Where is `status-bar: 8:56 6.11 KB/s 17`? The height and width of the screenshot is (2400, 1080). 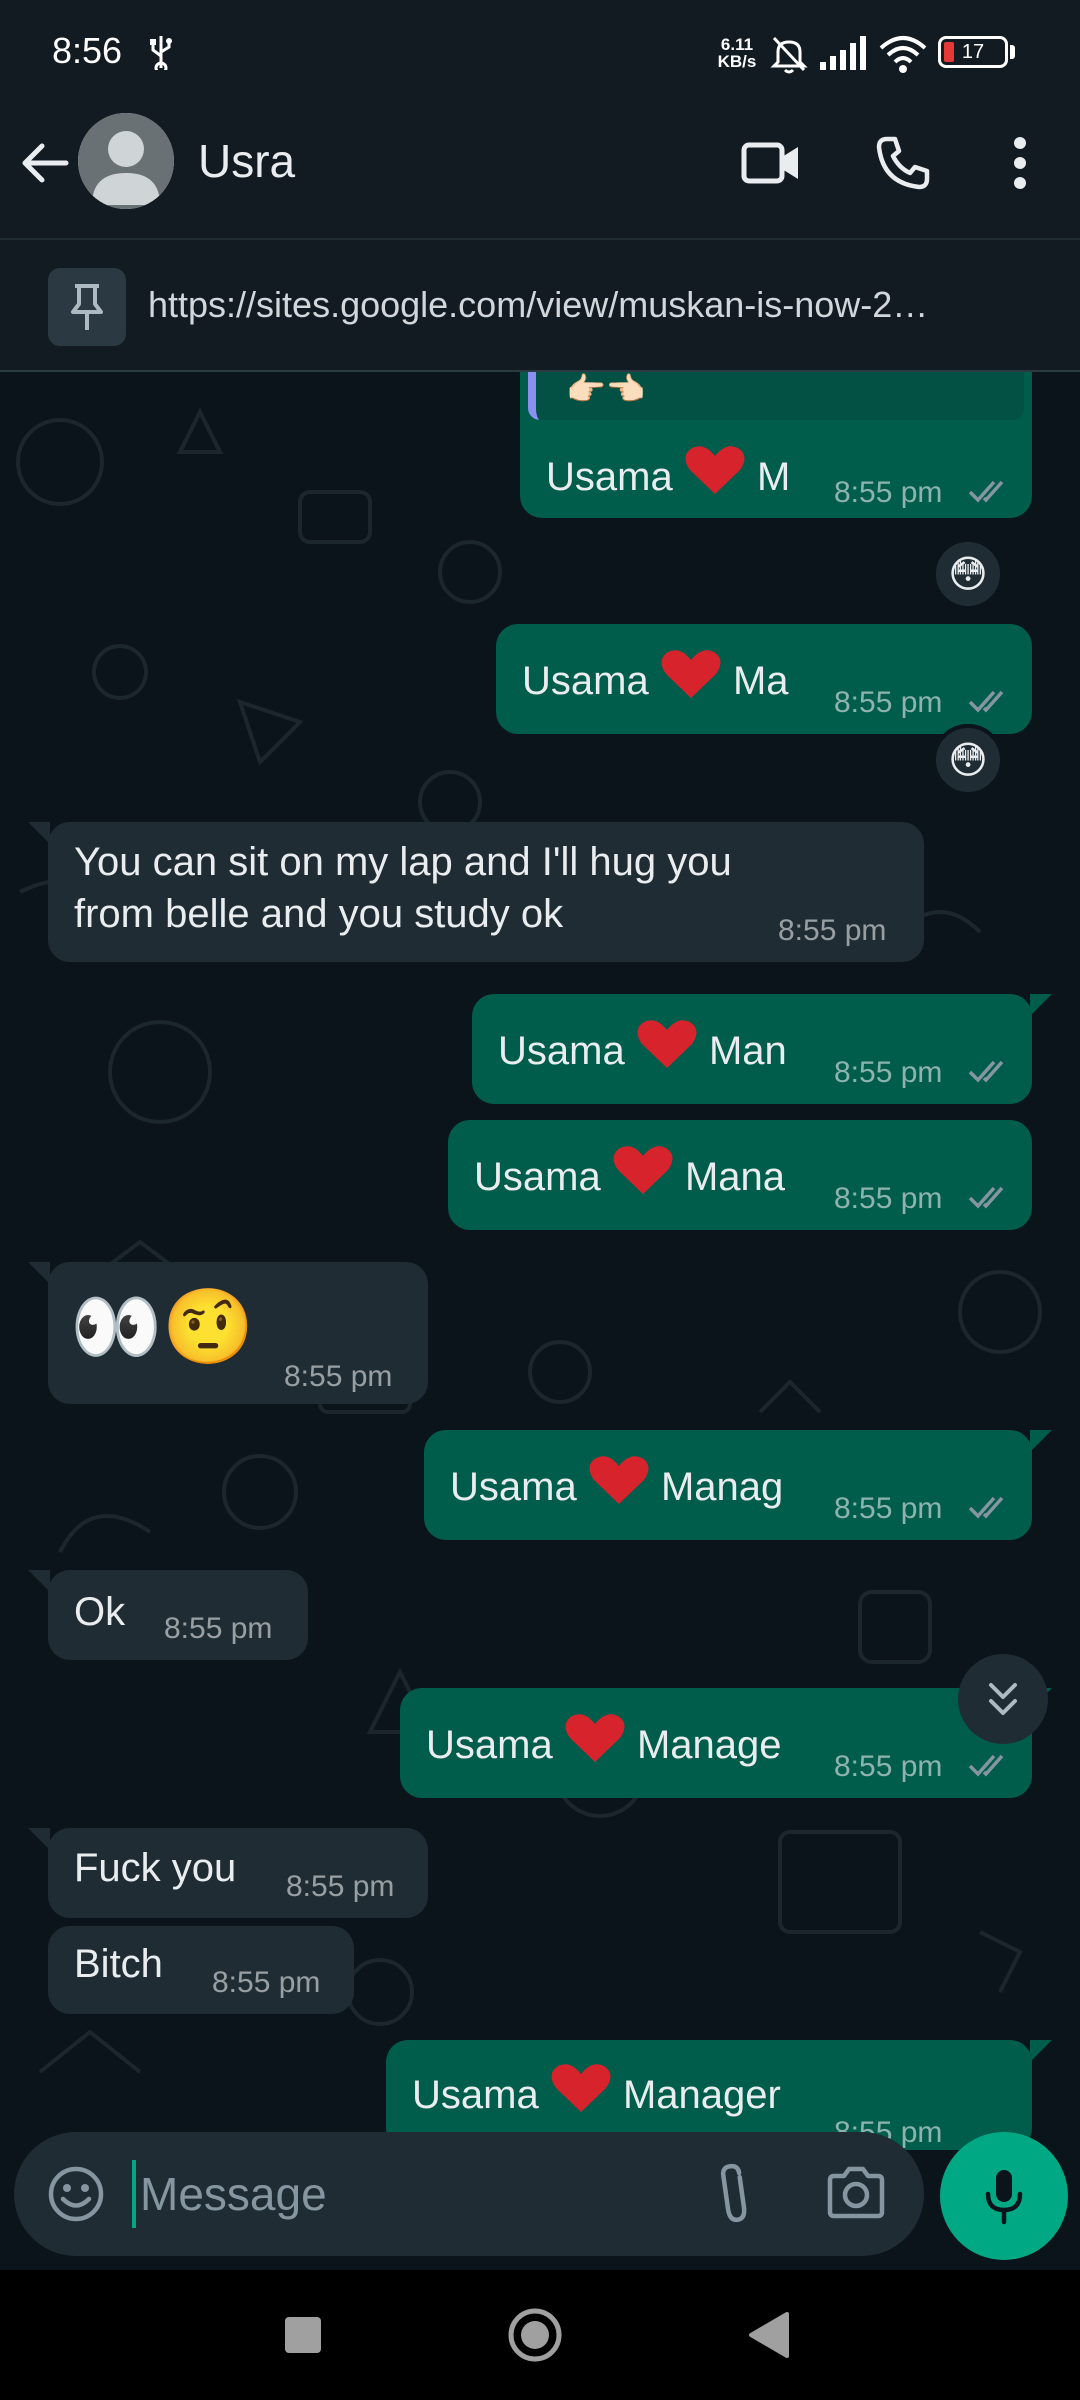
status-bar: 8:56 6.11 KB/s 17 is located at coordinates (540, 52).